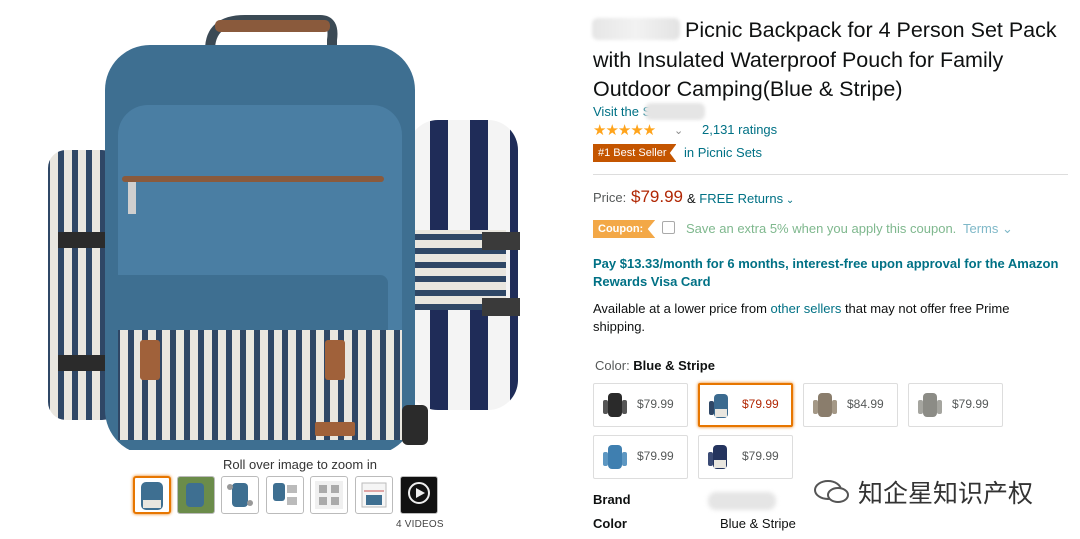 The image size is (1080, 539). What do you see at coordinates (678, 130) in the screenshot?
I see `chevron-down-icon: ⌄` at bounding box center [678, 130].